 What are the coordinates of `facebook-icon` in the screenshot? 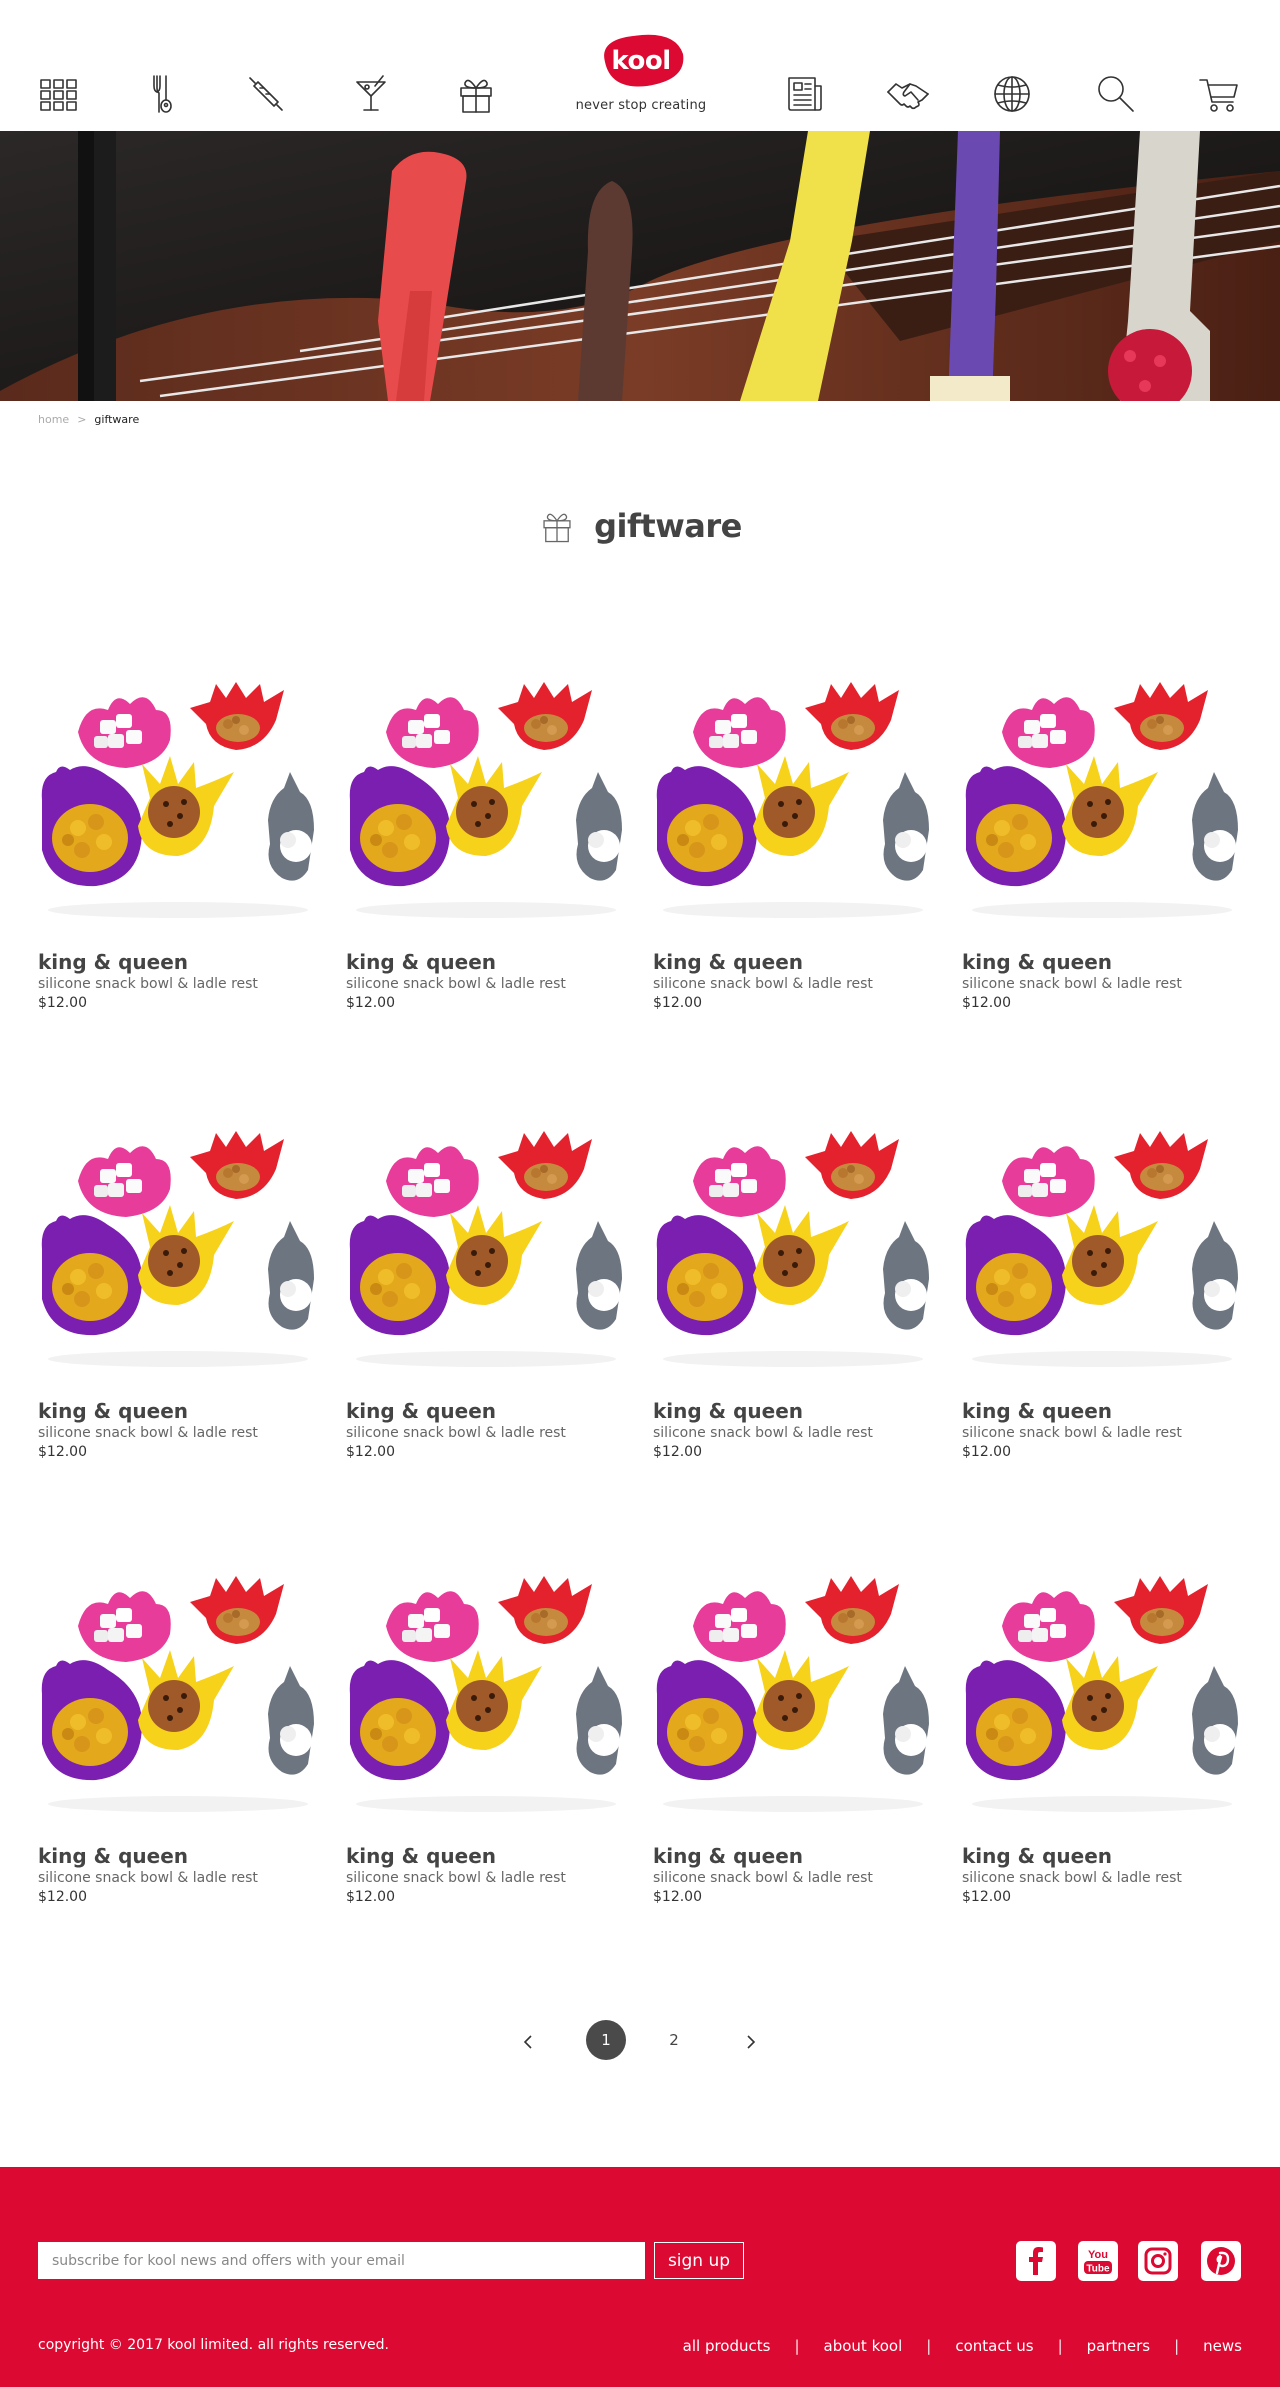 It's located at (1036, 2261).